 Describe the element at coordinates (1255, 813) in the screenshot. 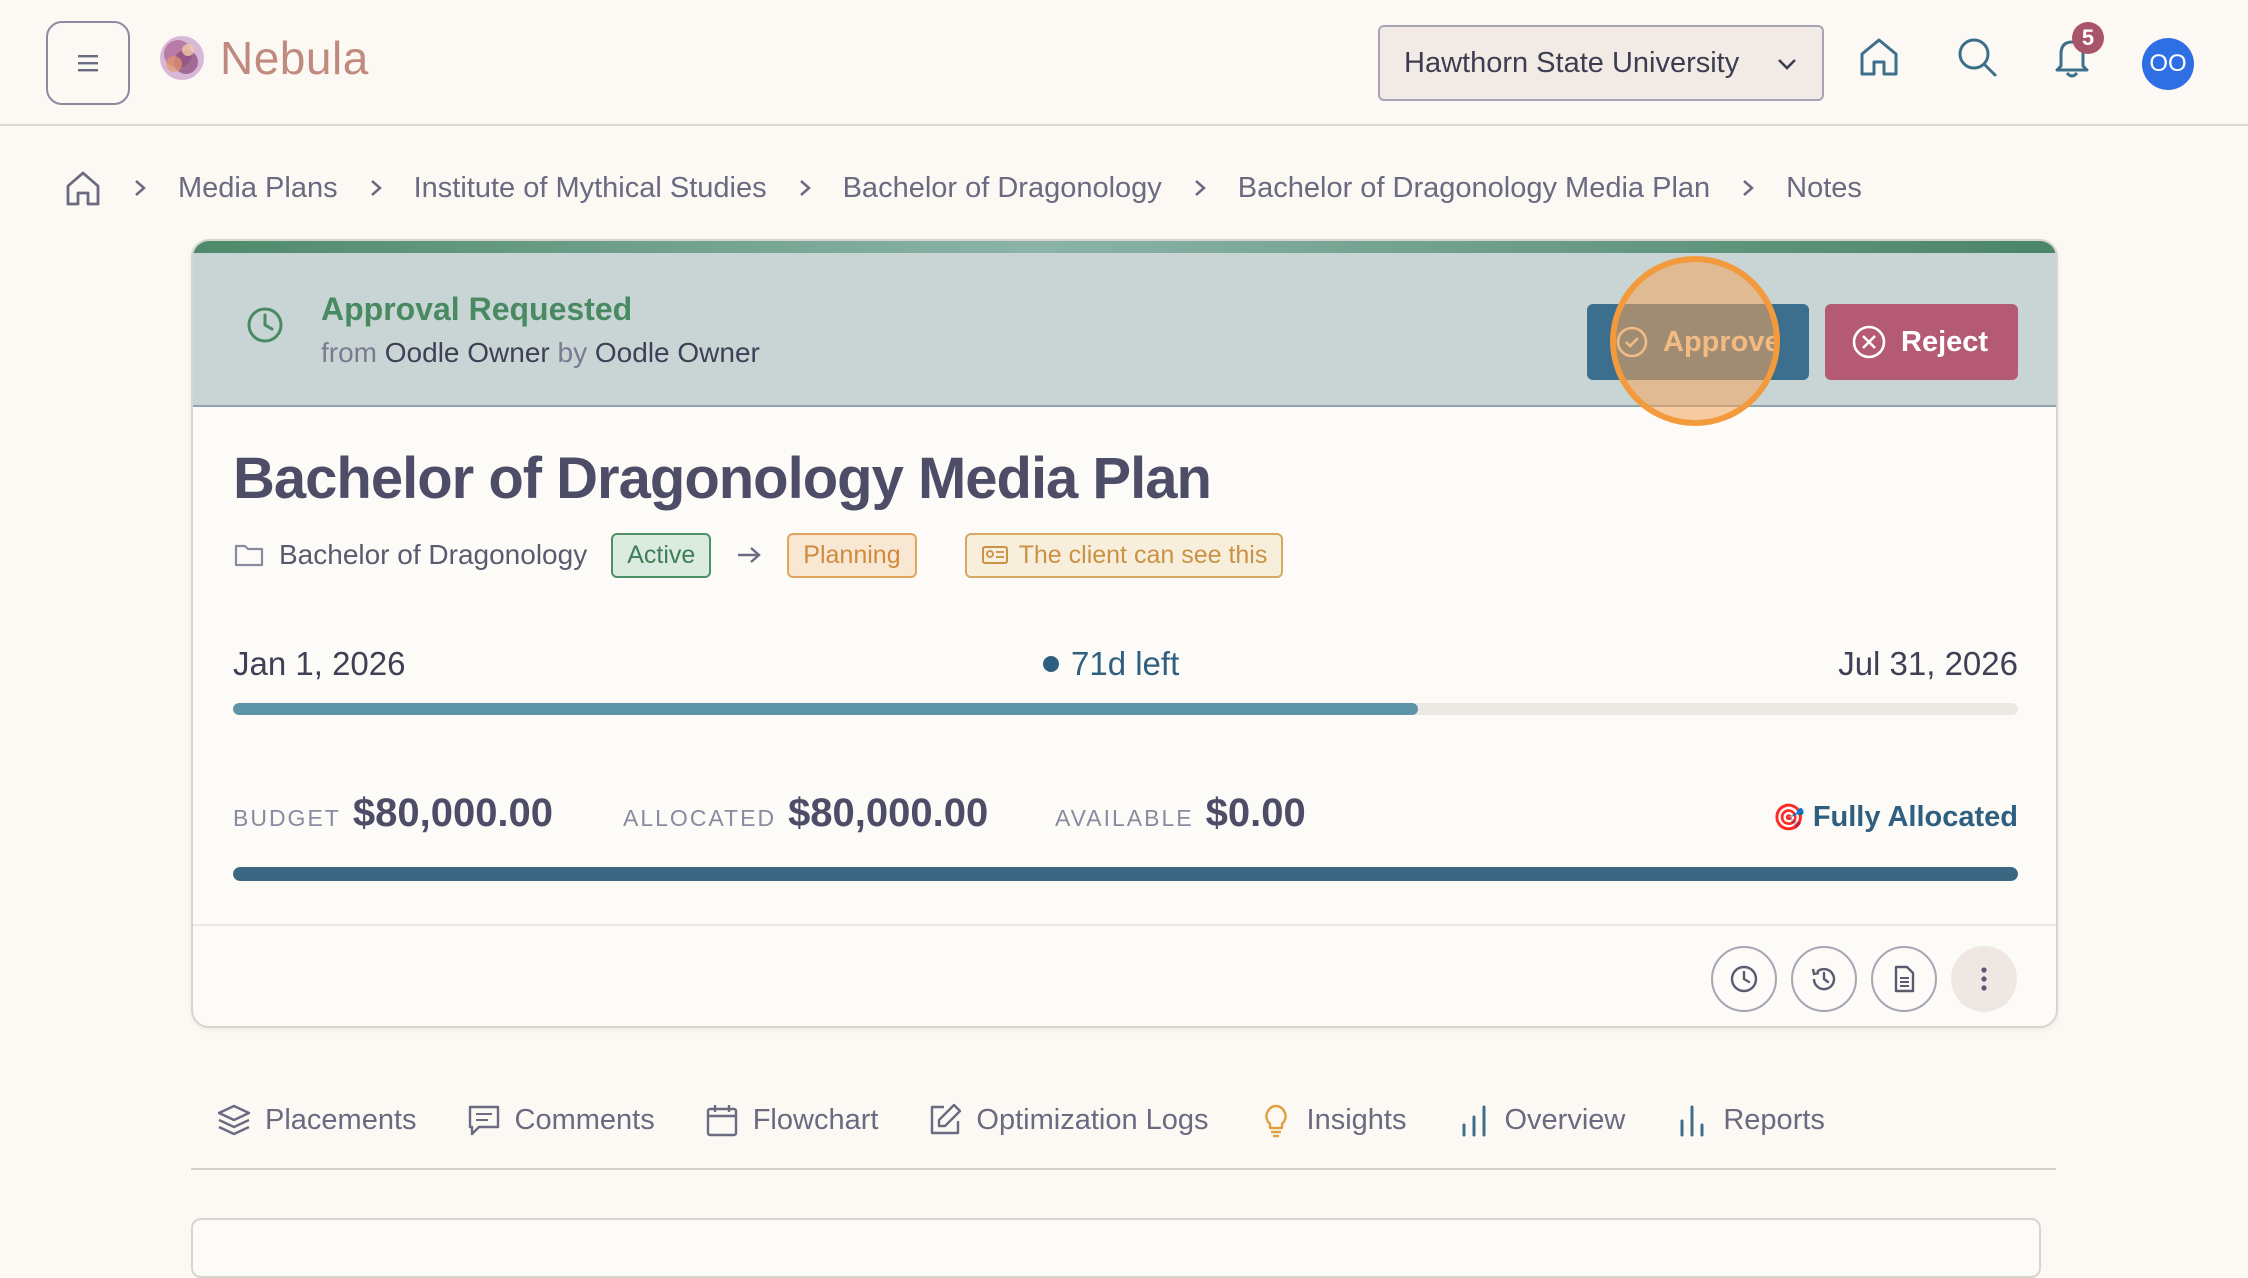

I see `available-value: $0.00` at that location.